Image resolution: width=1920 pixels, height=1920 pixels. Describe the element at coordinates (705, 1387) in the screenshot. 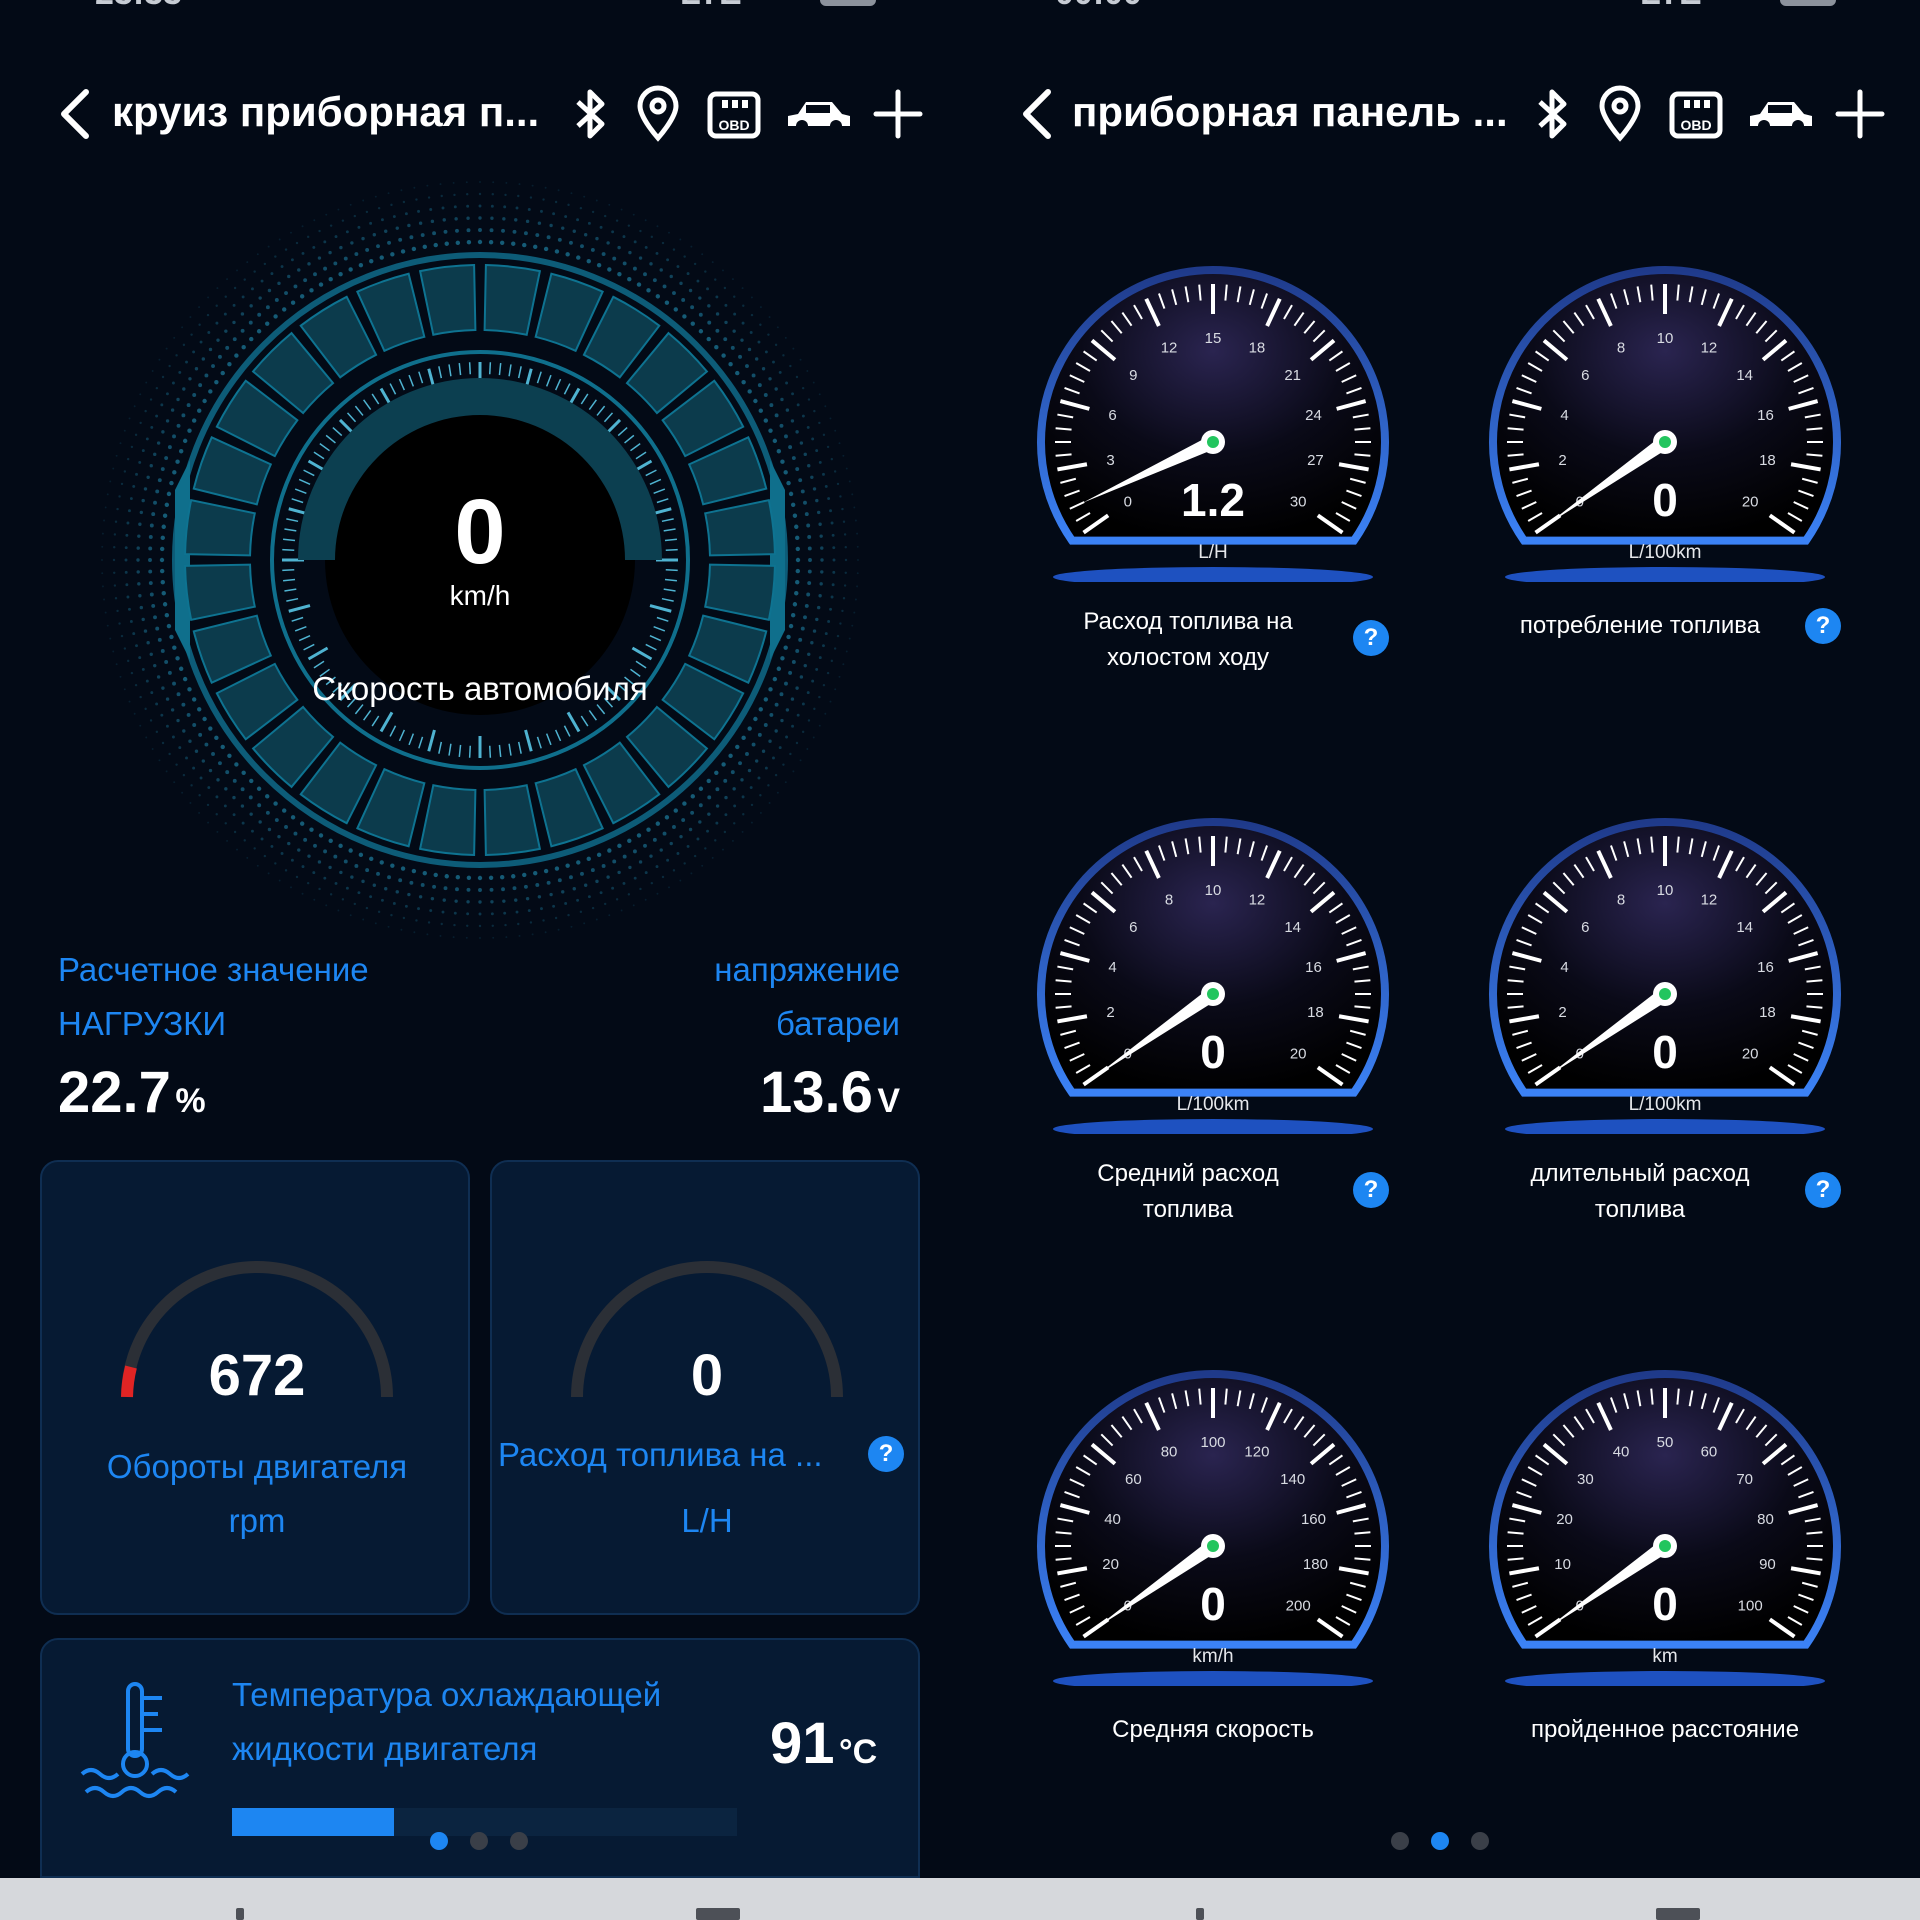

I see `fuel-rate-card: 0 Расход топлива на ... ? L/H` at that location.